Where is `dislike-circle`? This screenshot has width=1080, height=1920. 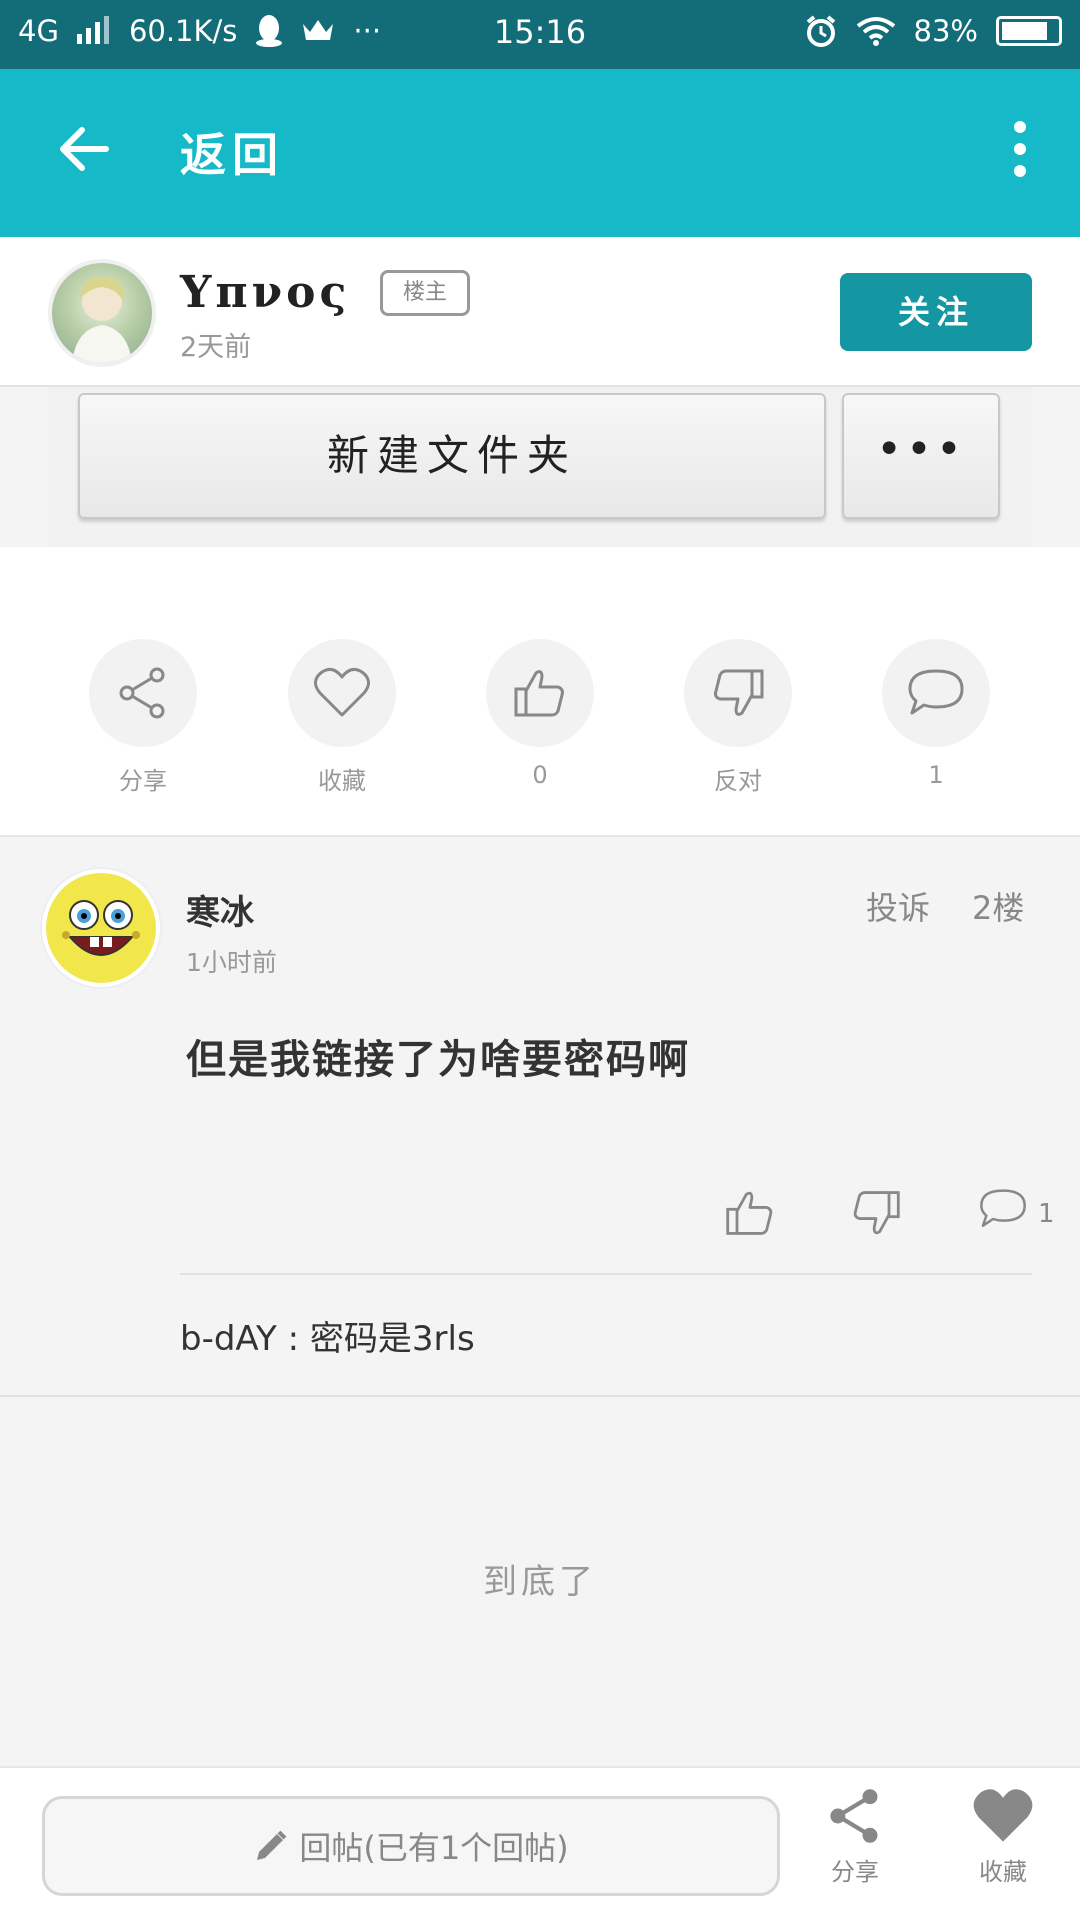
dislike-circle is located at coordinates (738, 693).